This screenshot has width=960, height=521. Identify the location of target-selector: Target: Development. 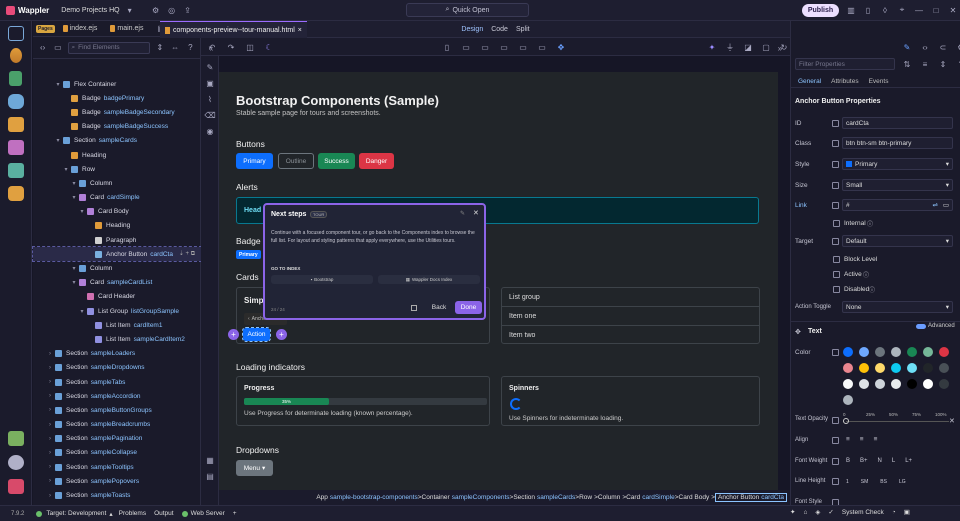
(76, 513).